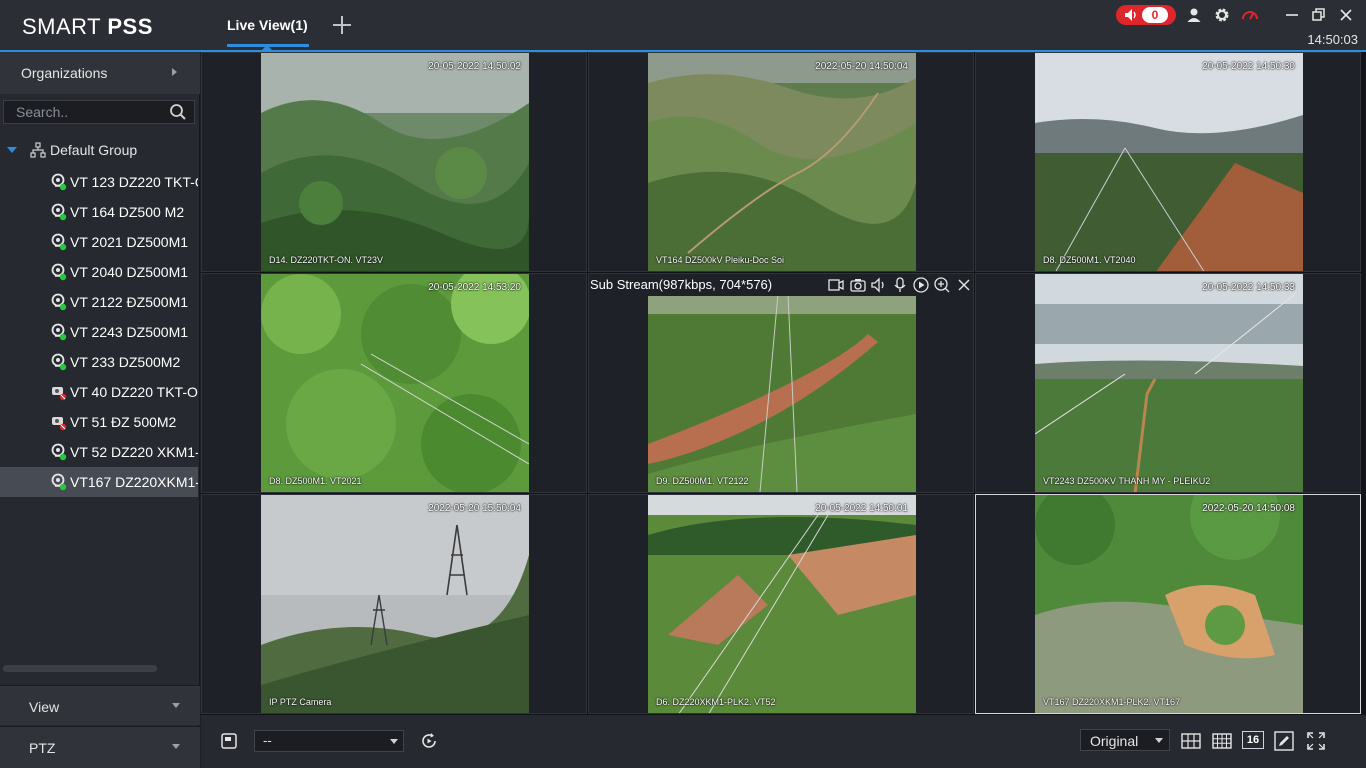 This screenshot has width=1366, height=768. Describe the element at coordinates (125, 362) in the screenshot. I see `device-label: VT 233 DZ500M2` at that location.